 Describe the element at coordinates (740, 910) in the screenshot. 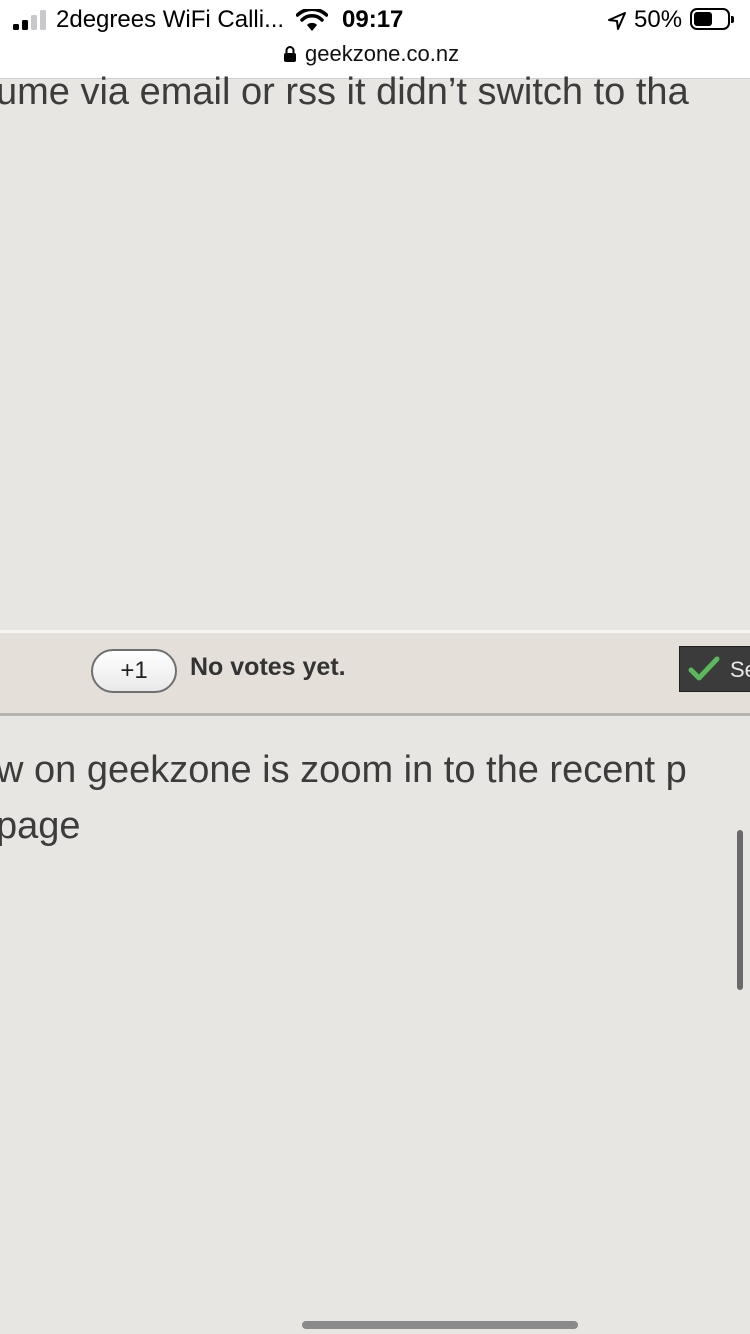

I see `scroll-indicator` at that location.